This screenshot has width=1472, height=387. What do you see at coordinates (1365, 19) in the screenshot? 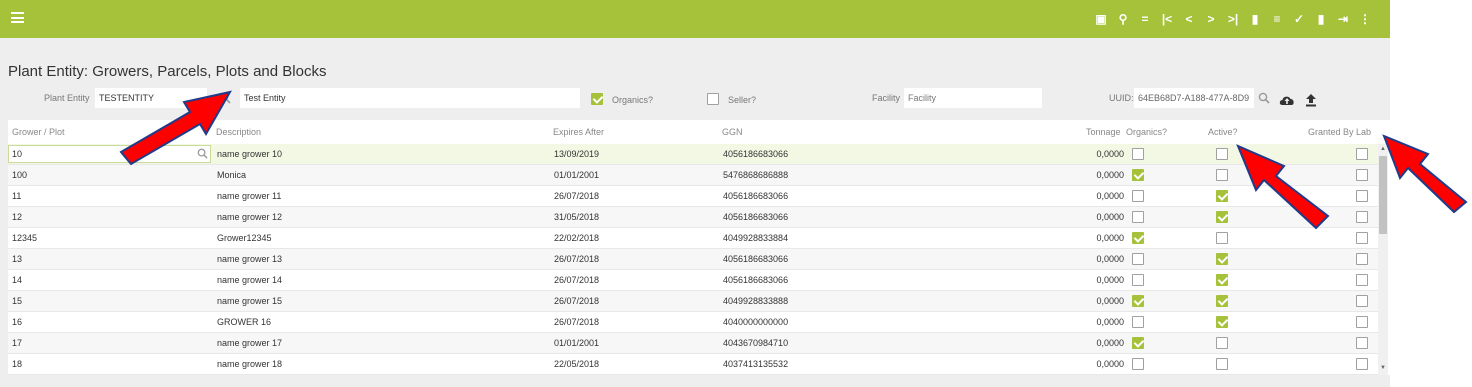
I see `more-icon: ⋮` at bounding box center [1365, 19].